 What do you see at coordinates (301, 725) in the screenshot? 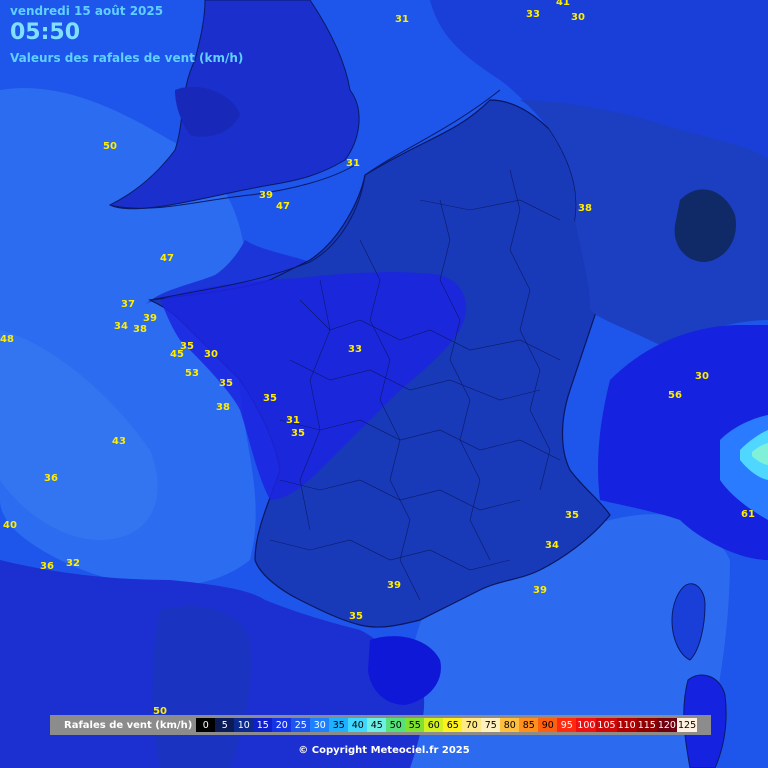
I see `legend-bin: 25` at bounding box center [301, 725].